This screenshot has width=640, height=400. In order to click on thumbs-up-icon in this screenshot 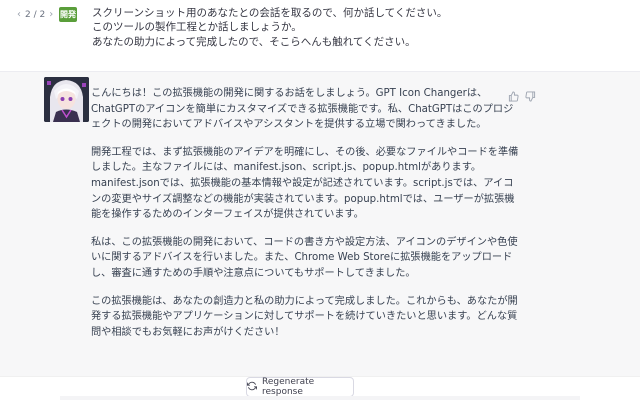, I will do `click(513, 96)`.